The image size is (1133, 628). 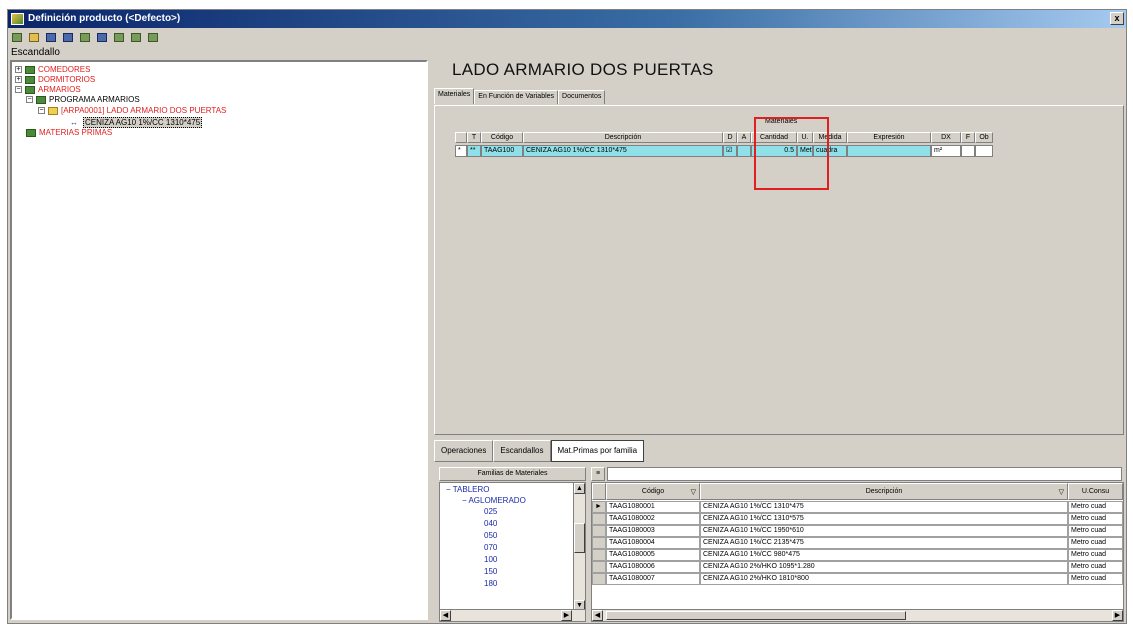 What do you see at coordinates (490, 535) in the screenshot?
I see `family-item: 050` at bounding box center [490, 535].